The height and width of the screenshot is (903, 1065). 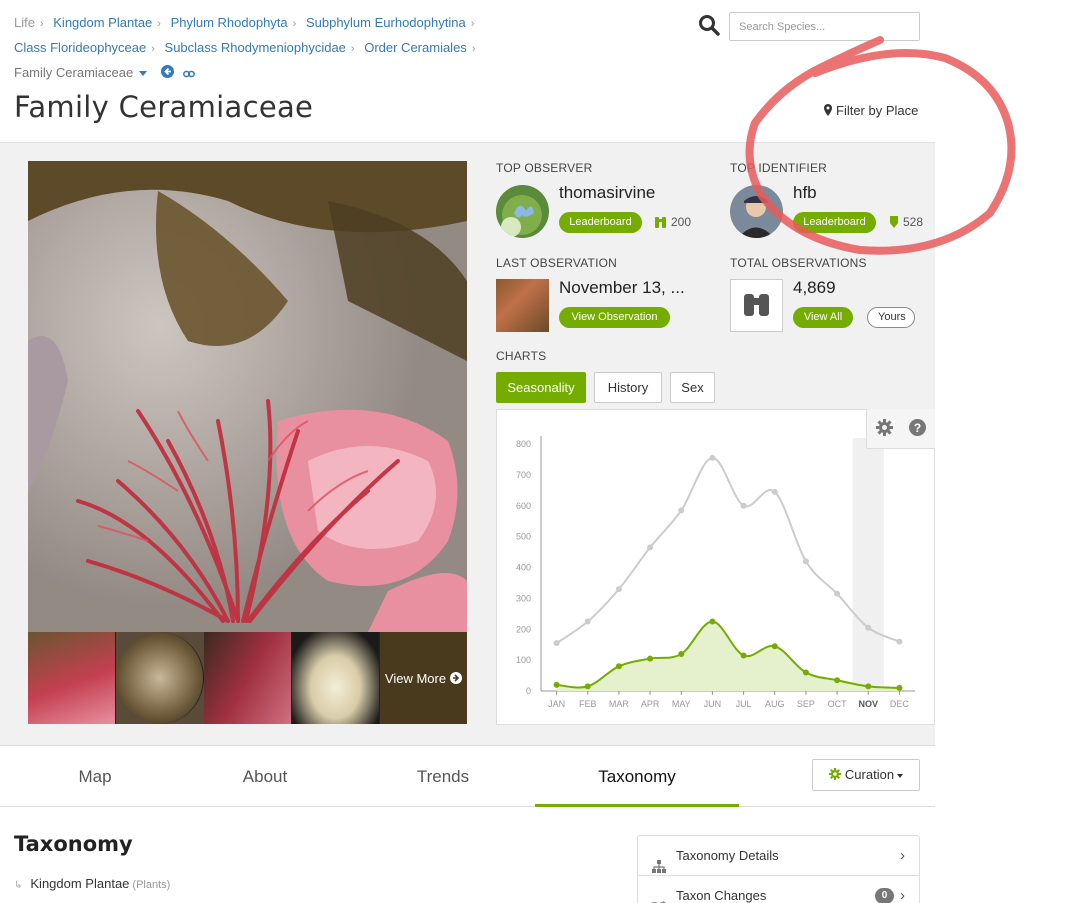 What do you see at coordinates (588, 704) in the screenshot?
I see `x-tick-label: FEB` at bounding box center [588, 704].